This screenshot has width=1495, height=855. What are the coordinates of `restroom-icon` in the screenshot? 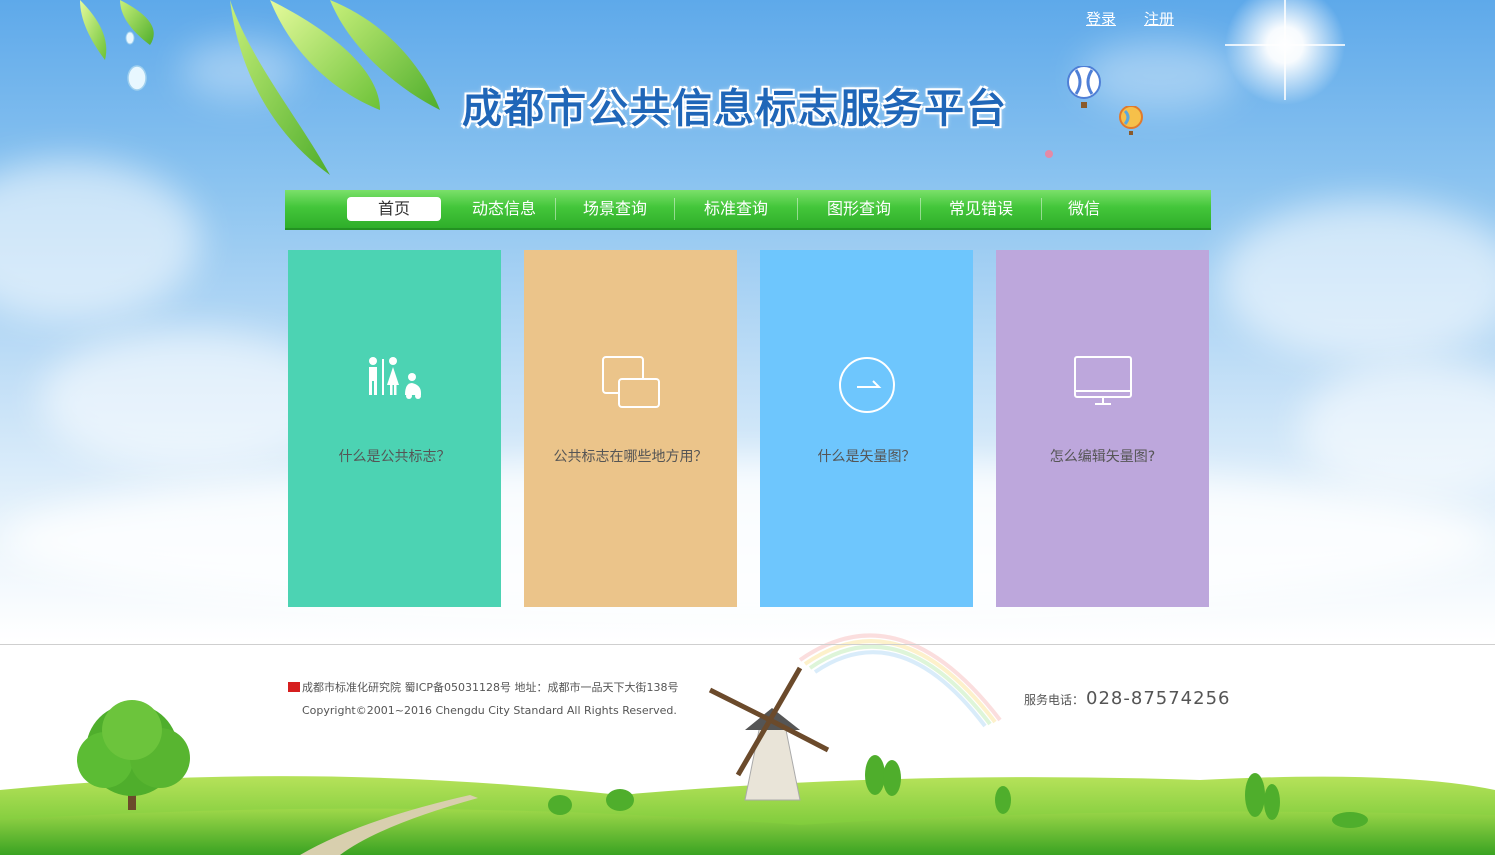 It's located at (394, 378).